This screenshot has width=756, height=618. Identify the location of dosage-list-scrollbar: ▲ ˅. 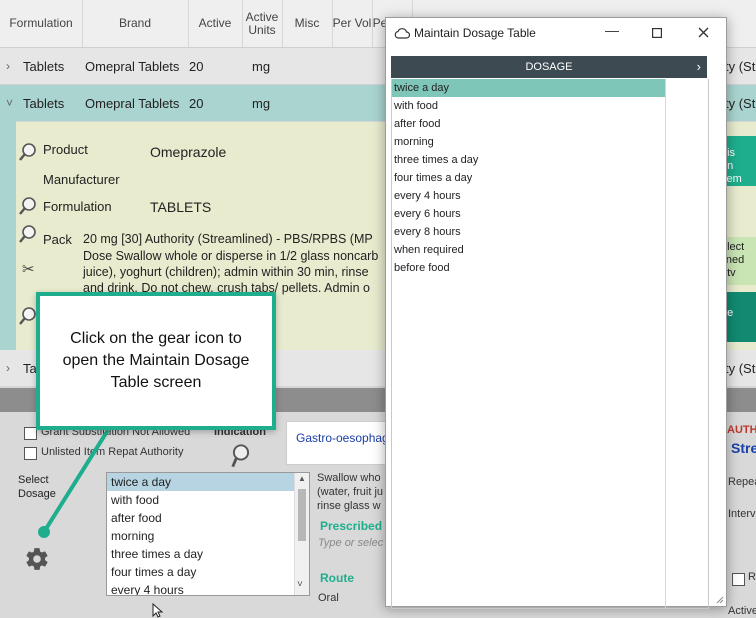
(301, 534).